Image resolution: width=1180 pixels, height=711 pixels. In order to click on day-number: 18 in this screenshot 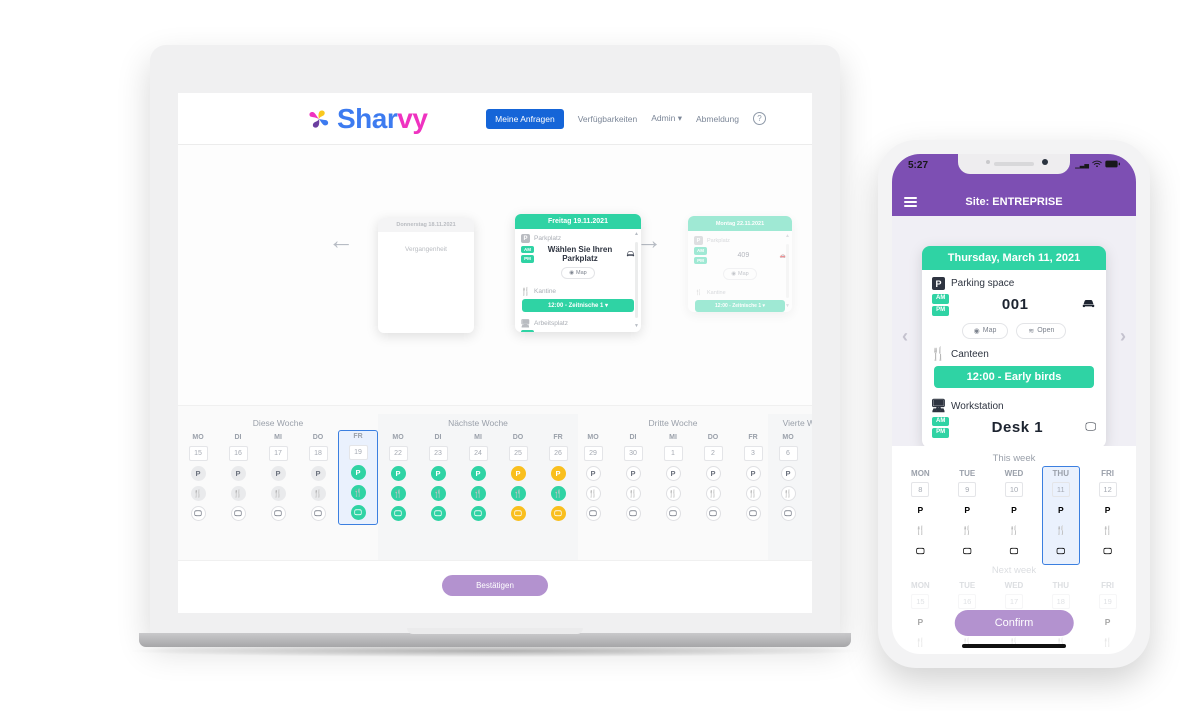, I will do `click(318, 453)`.